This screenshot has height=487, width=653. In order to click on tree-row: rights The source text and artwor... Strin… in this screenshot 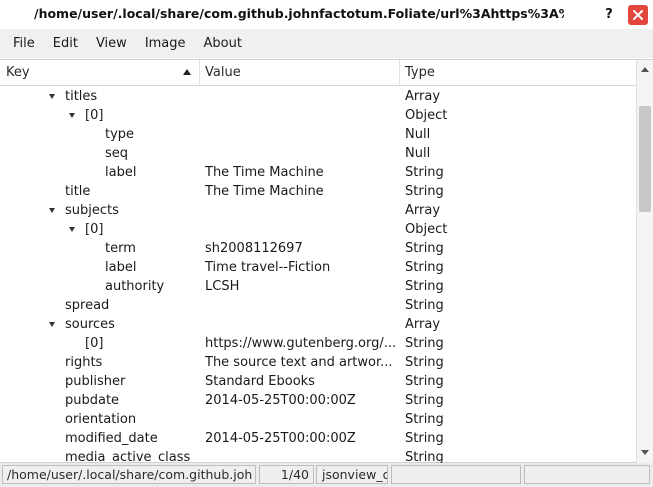, I will do `click(318, 362)`.